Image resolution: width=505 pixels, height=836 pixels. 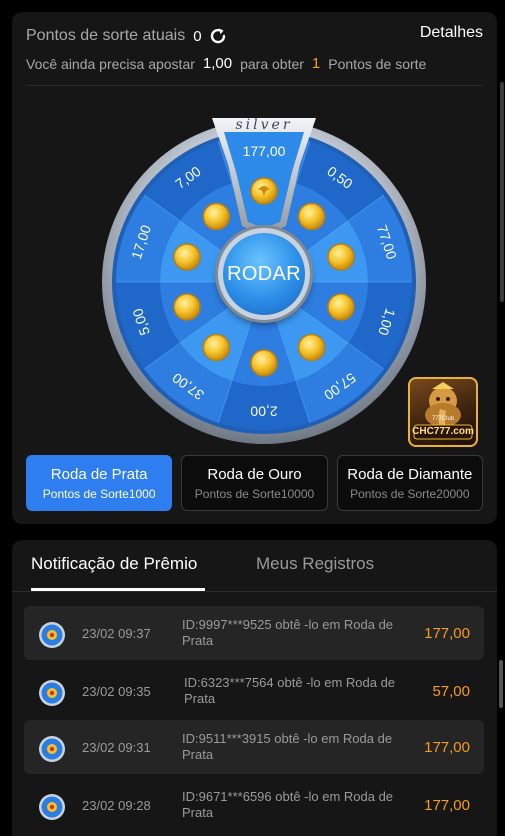 I want to click on tier-silver-button: Roda de Prata Pontos de Sorte1000, so click(x=99, y=483).